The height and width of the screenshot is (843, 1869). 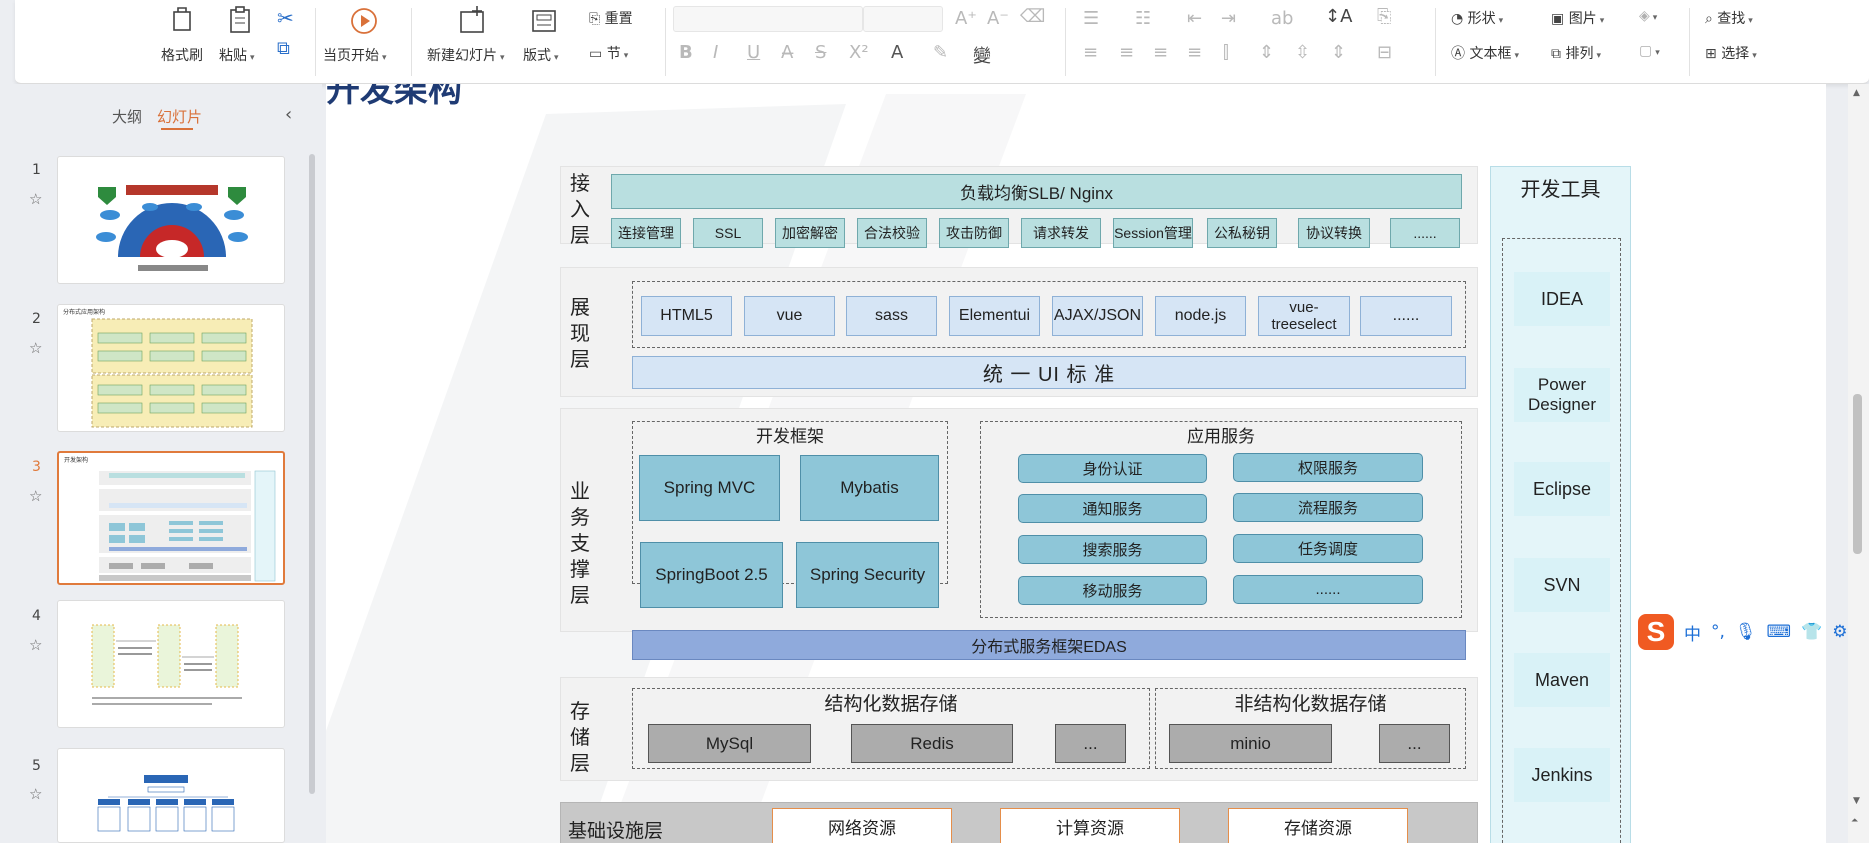 What do you see at coordinates (616, 831) in the screenshot?
I see `infra-layer-label: 基础设施层` at bounding box center [616, 831].